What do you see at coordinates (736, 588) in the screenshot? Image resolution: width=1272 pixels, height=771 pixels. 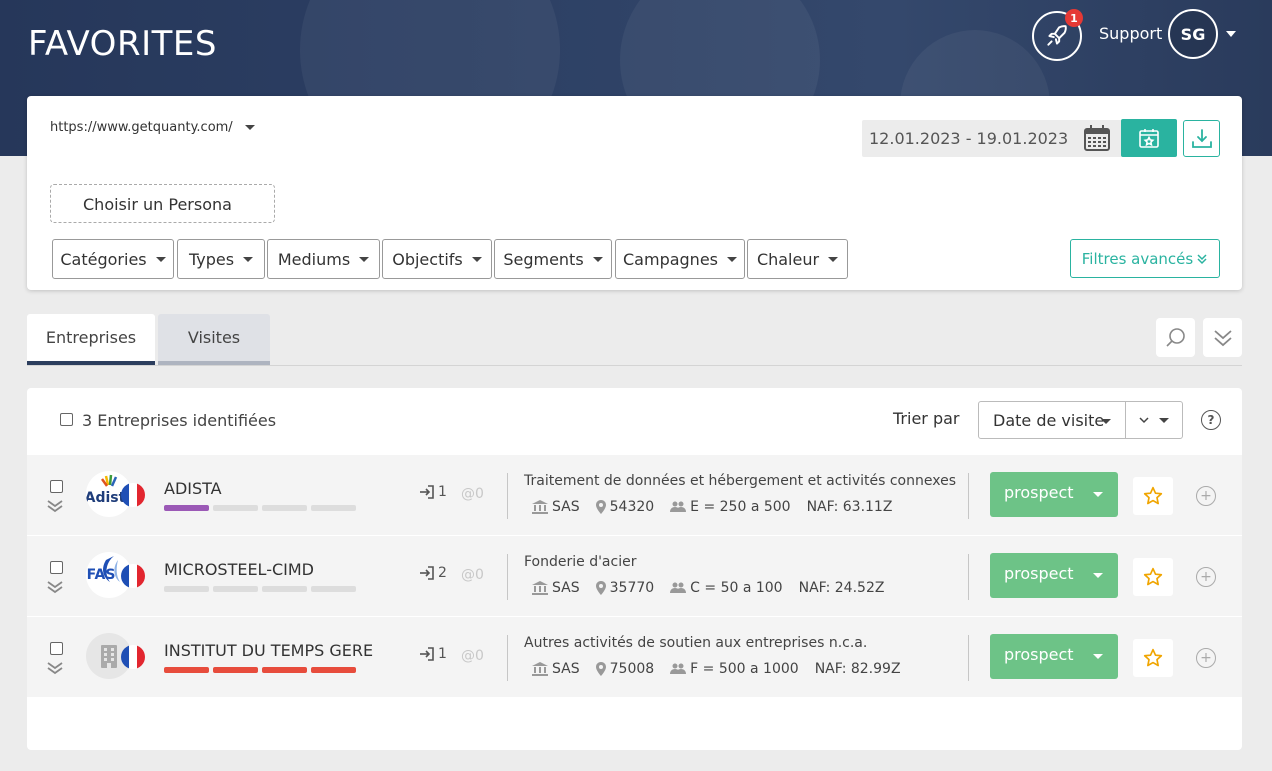 I see `company-size: C = 50 a 100` at bounding box center [736, 588].